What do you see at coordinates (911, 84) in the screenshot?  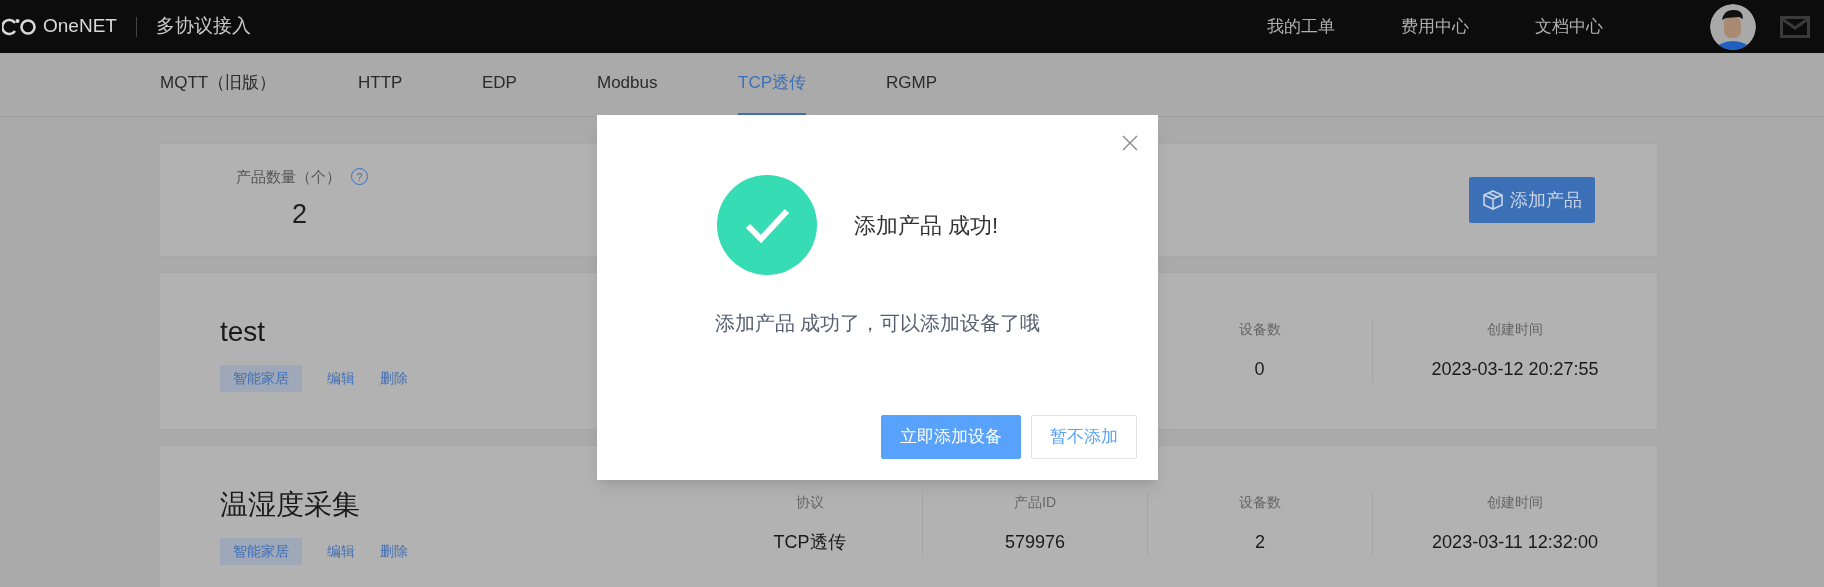 I see `protocol-tab: RGMP` at bounding box center [911, 84].